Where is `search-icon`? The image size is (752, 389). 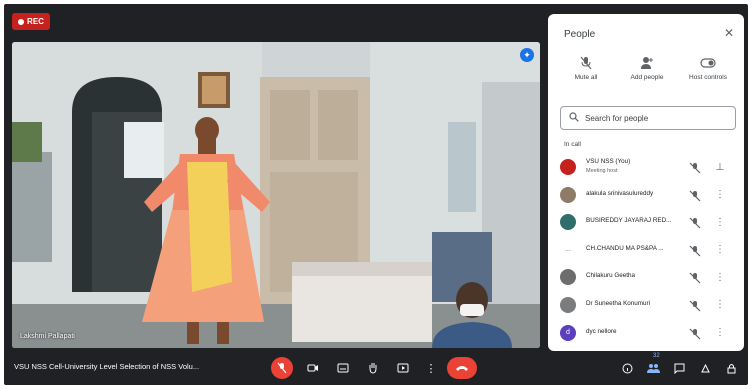 search-icon is located at coordinates (574, 118).